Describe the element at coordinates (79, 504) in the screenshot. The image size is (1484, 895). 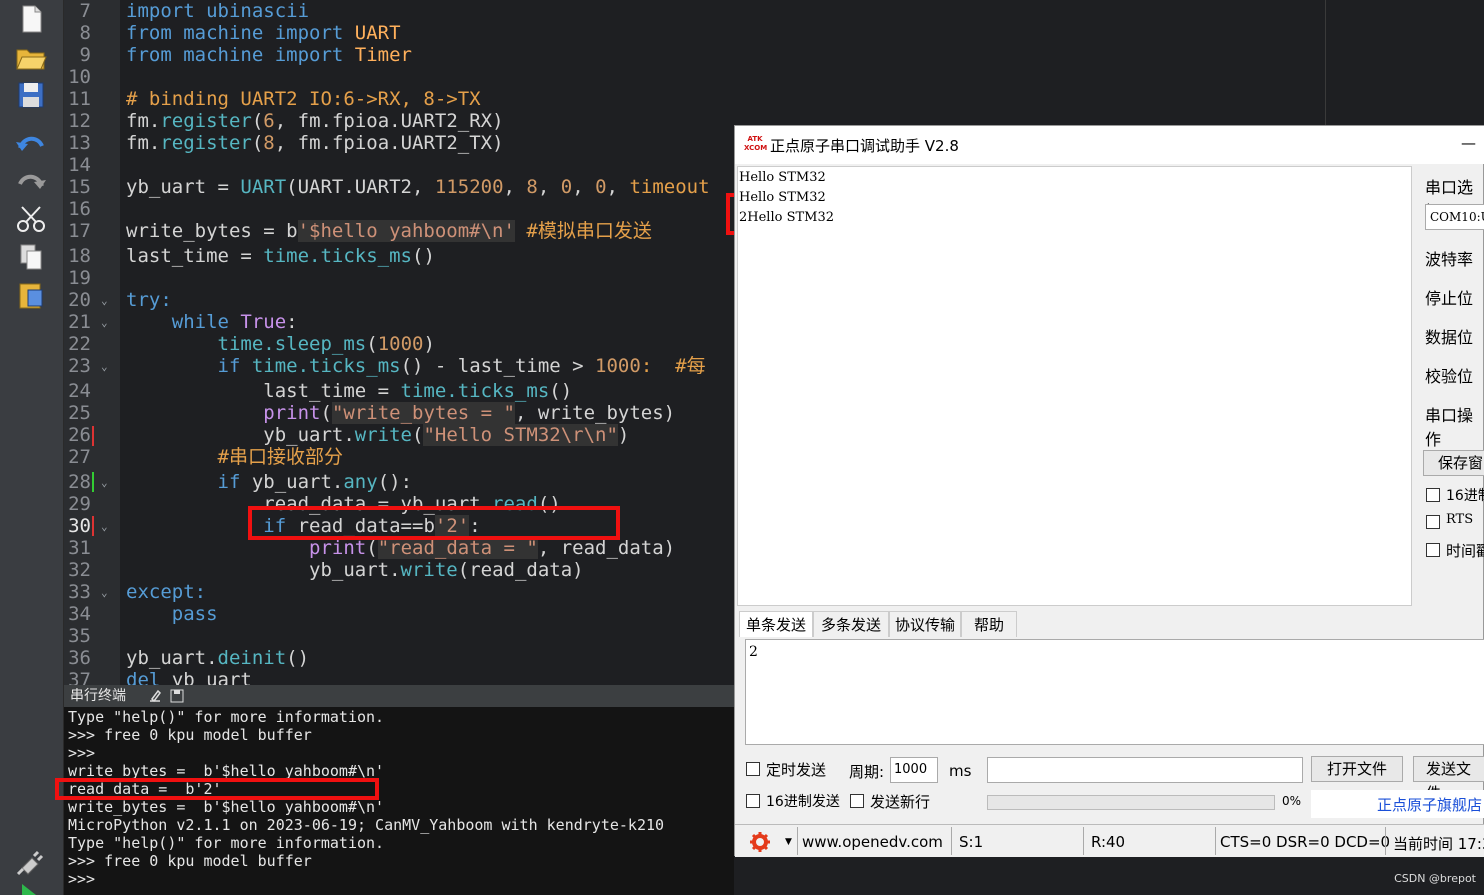
I see `line-number: 29` at that location.